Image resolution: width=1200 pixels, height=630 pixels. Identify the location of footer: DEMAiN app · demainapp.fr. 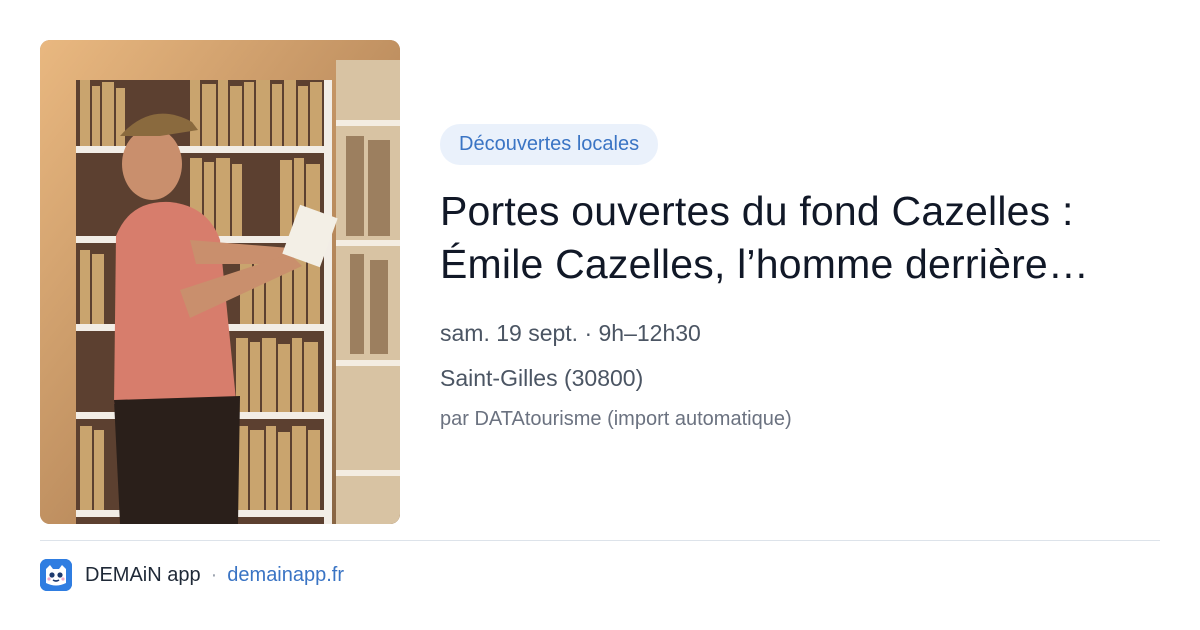
(192, 575).